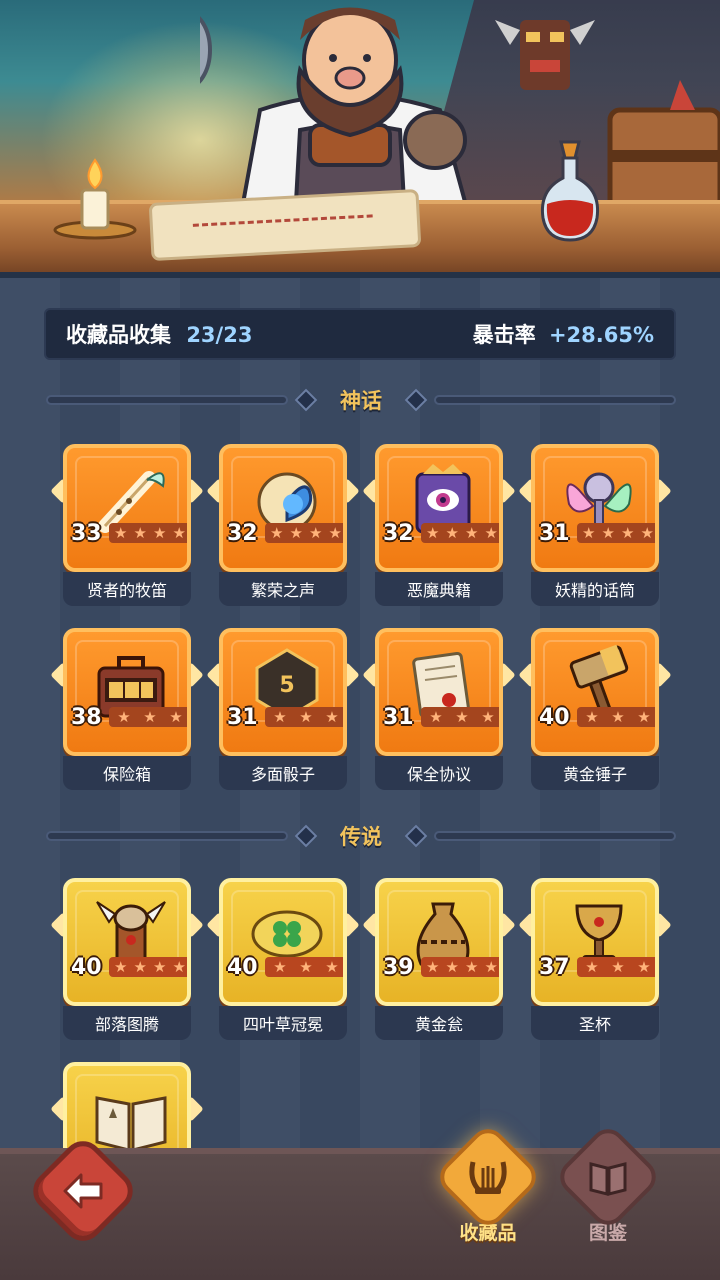 Image resolution: width=720 pixels, height=1280 pixels. I want to click on collectible-card: 31 ★ ★ ★ ★ 妖精的话筒, so click(595, 525).